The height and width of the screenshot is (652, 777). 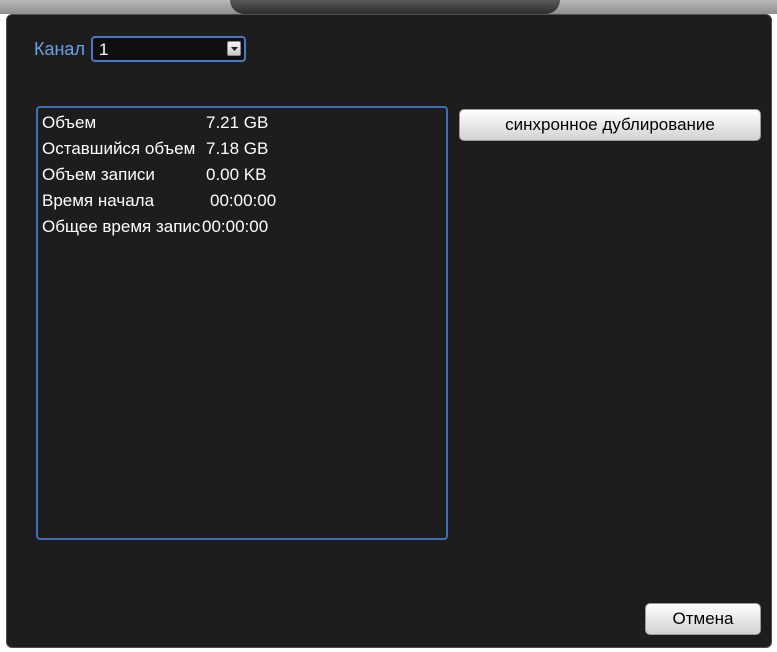 I want to click on info-value-volume: 7.21 GB, so click(x=237, y=122).